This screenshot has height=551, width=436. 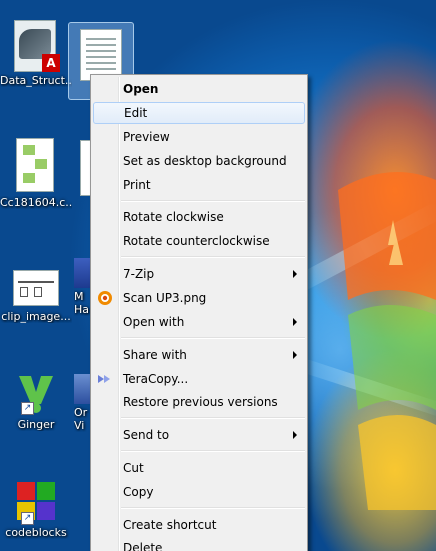 I want to click on menu-item-label: Open, so click(x=141, y=89).